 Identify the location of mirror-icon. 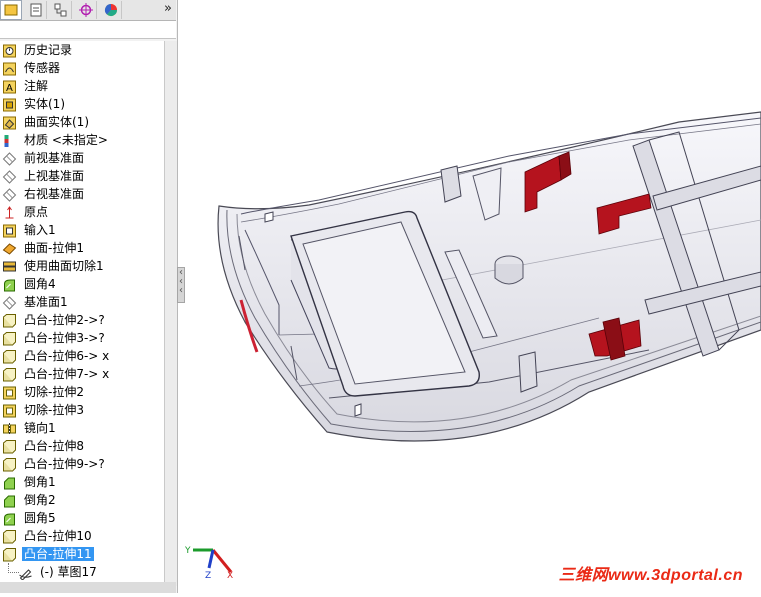
(9, 428).